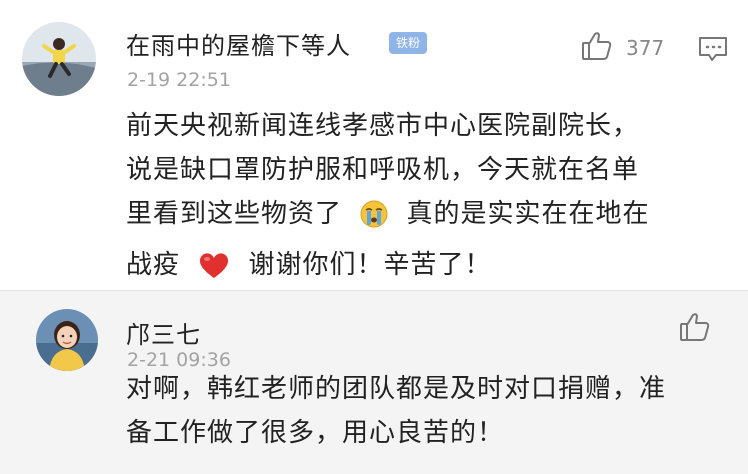 The width and height of the screenshot is (748, 474). Describe the element at coordinates (214, 272) in the screenshot. I see `red-heart-emoji` at that location.